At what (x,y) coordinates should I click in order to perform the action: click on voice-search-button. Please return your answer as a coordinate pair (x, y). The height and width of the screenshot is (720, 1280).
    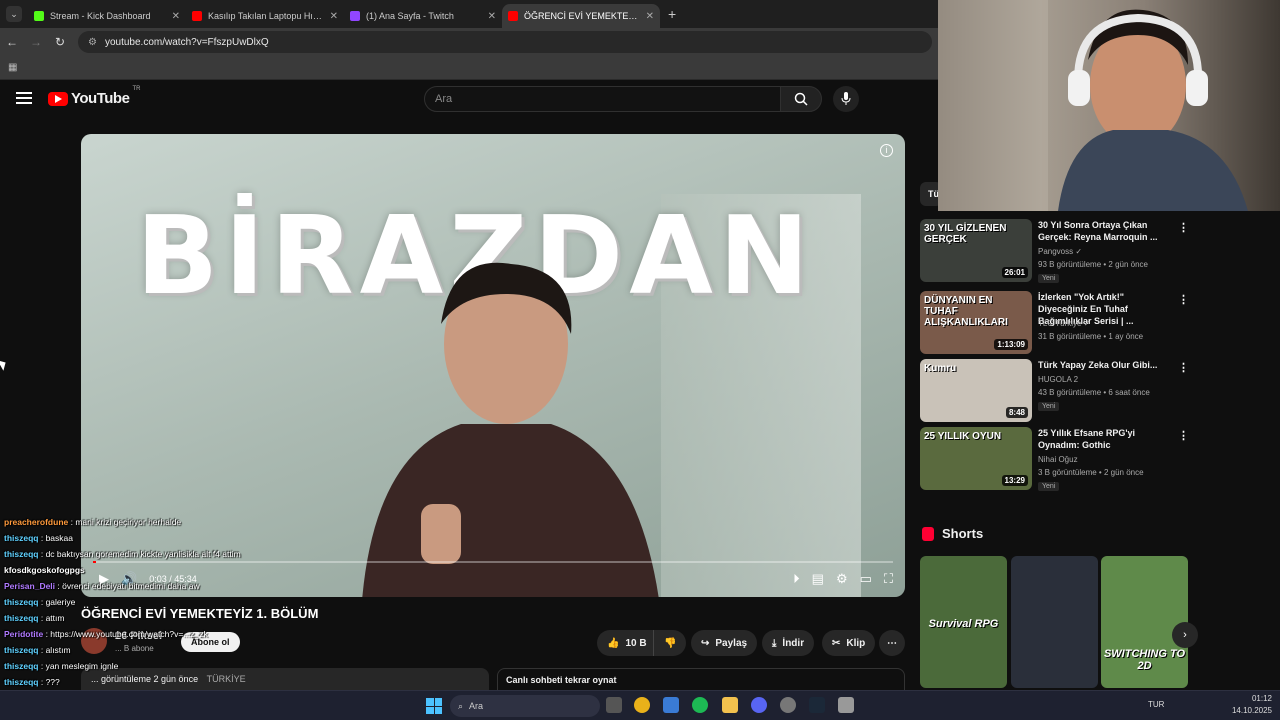
    Looking at the image, I should click on (846, 99).